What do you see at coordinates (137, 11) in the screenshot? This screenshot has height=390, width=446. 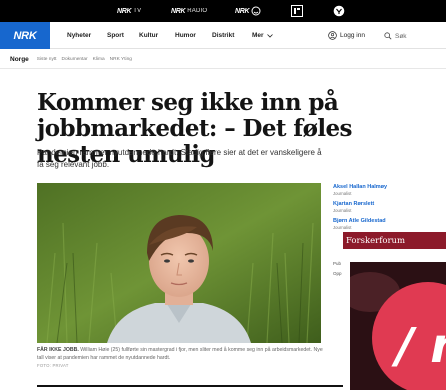 I see `nrk-tv-label: TV` at bounding box center [137, 11].